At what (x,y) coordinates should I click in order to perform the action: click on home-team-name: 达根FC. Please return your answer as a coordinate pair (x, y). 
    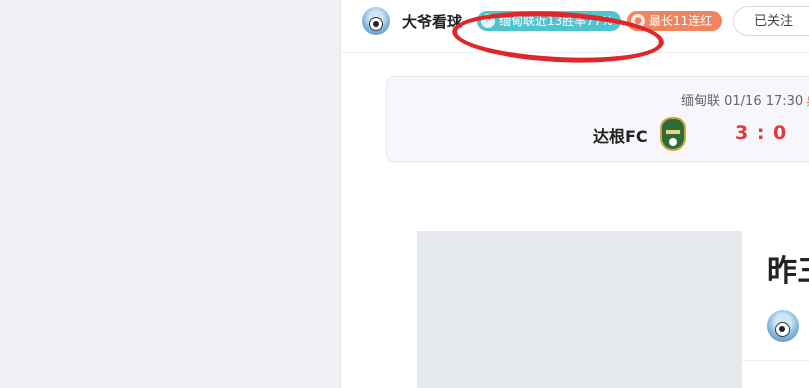
    Looking at the image, I should click on (620, 136).